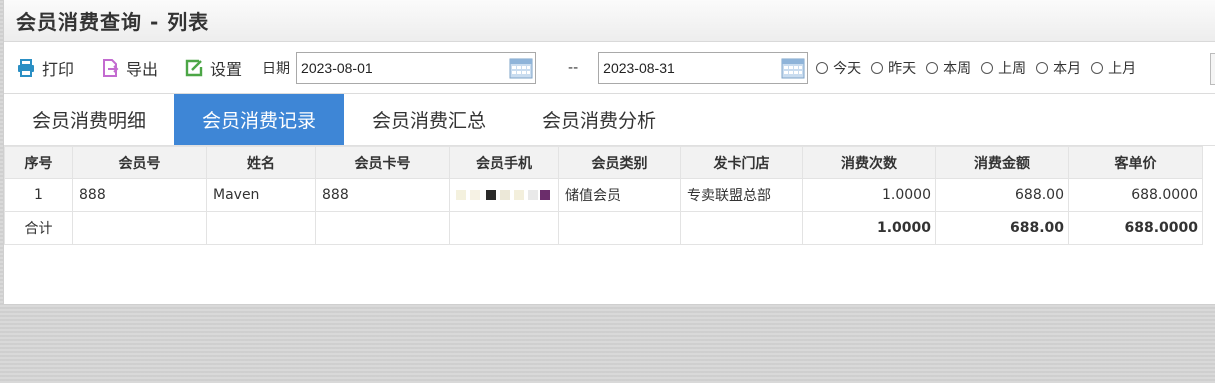 Image resolution: width=1215 pixels, height=383 pixels. I want to click on export-label: 导出, so click(142, 69).